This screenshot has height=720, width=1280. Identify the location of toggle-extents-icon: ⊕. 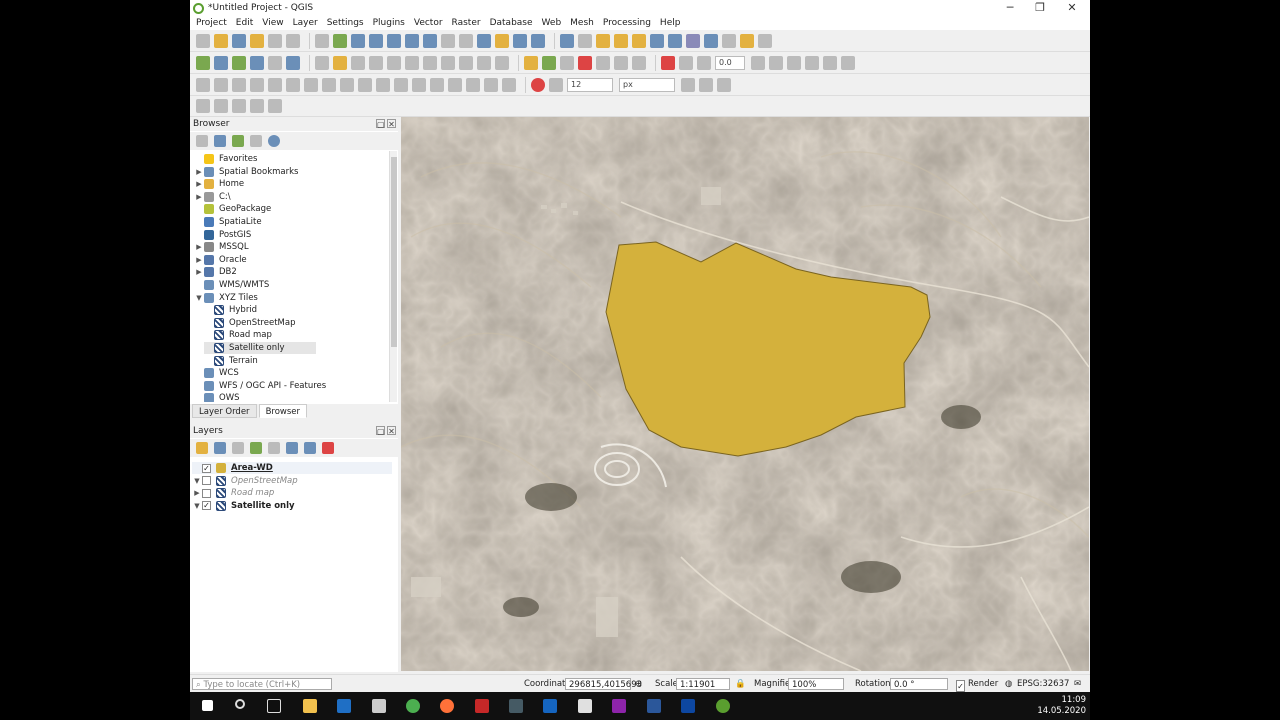
(638, 684).